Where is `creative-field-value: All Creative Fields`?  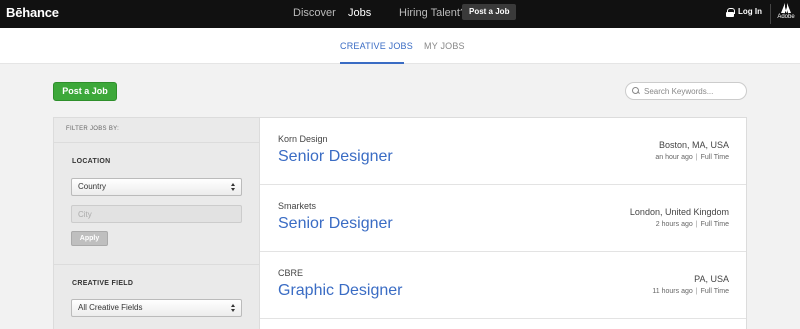 creative-field-value: All Creative Fields is located at coordinates (110, 307).